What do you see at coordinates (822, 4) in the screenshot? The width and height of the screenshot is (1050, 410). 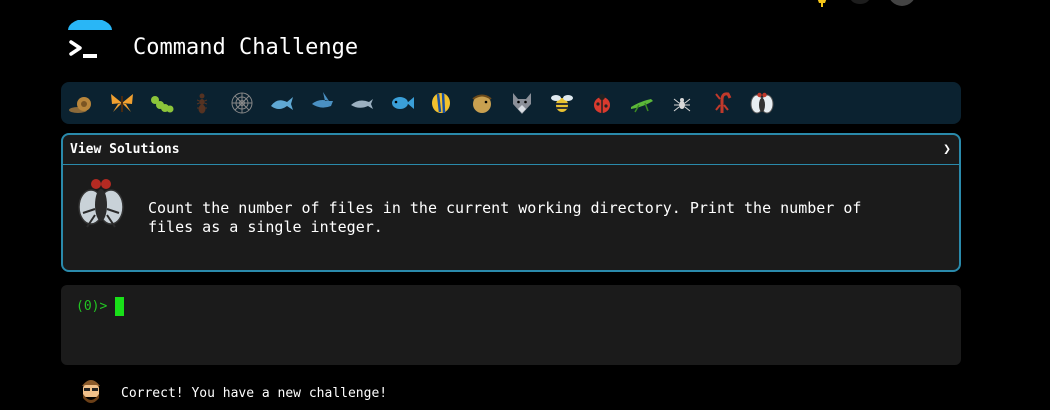 I see `lightbulb-icon` at bounding box center [822, 4].